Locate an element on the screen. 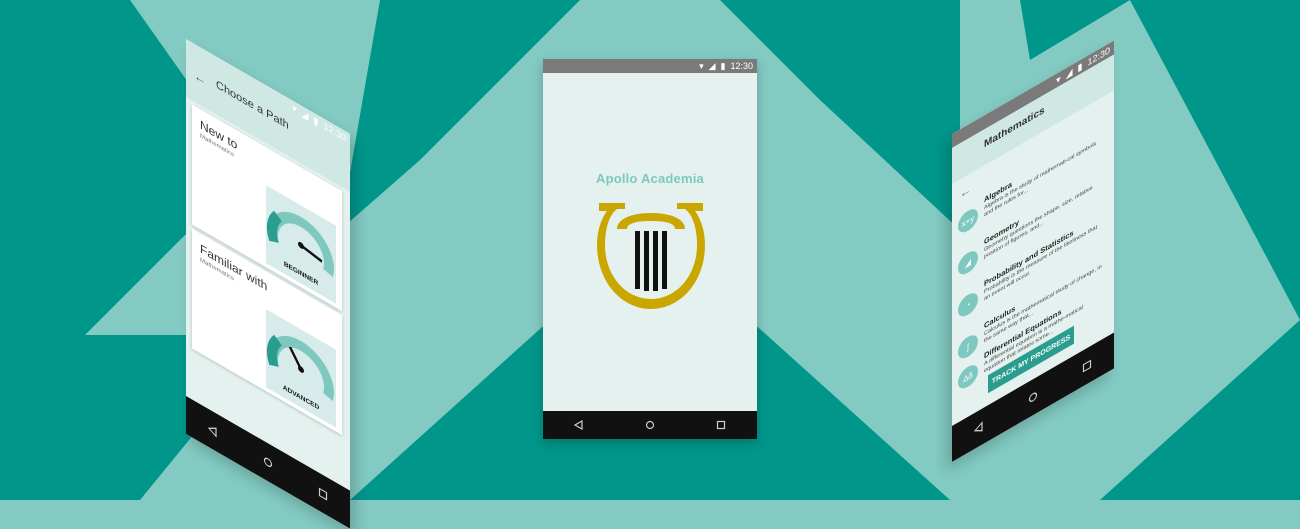  geometry-icon: ◢ is located at coordinates (968, 262).